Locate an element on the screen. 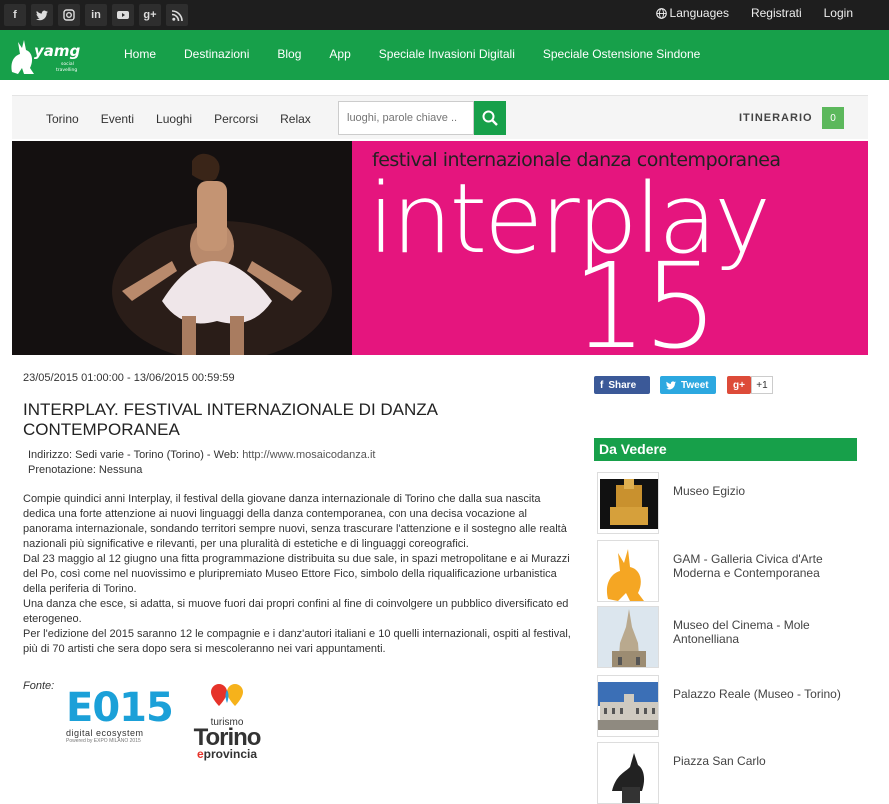  languages-label: Languages is located at coordinates (699, 13).